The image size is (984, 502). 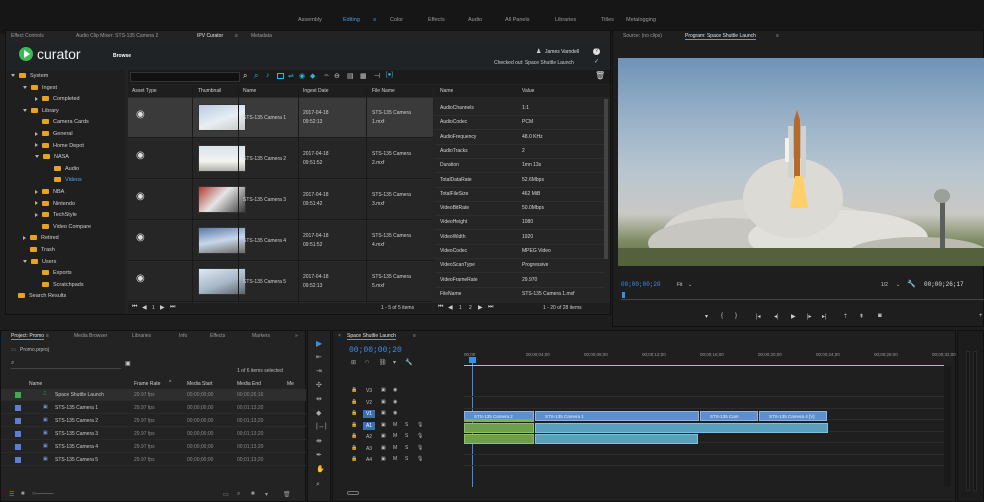 What do you see at coordinates (519, 109) in the screenshot?
I see `metadata-row: AudioChannels 1:1` at bounding box center [519, 109].